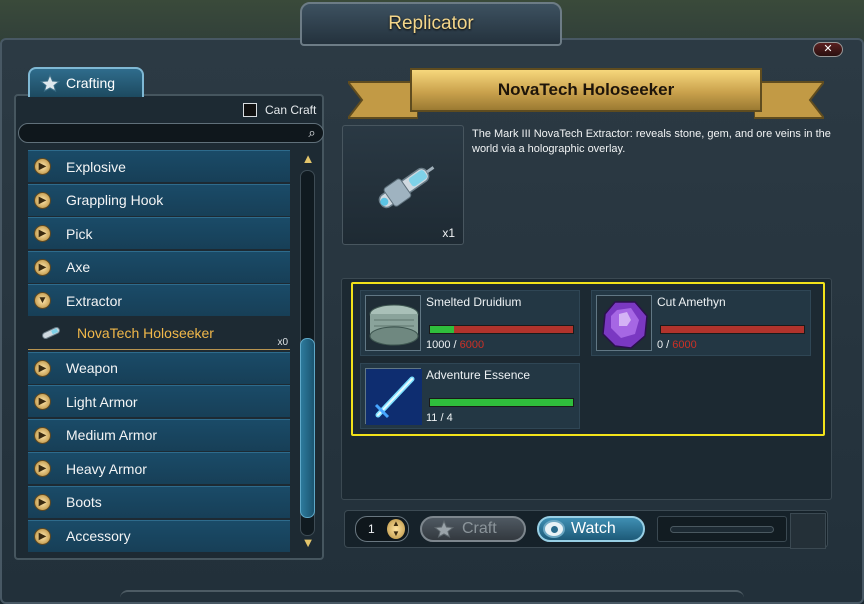 The height and width of the screenshot is (604, 864). Describe the element at coordinates (96, 166) in the screenshot. I see `category-label: Explosive` at that location.